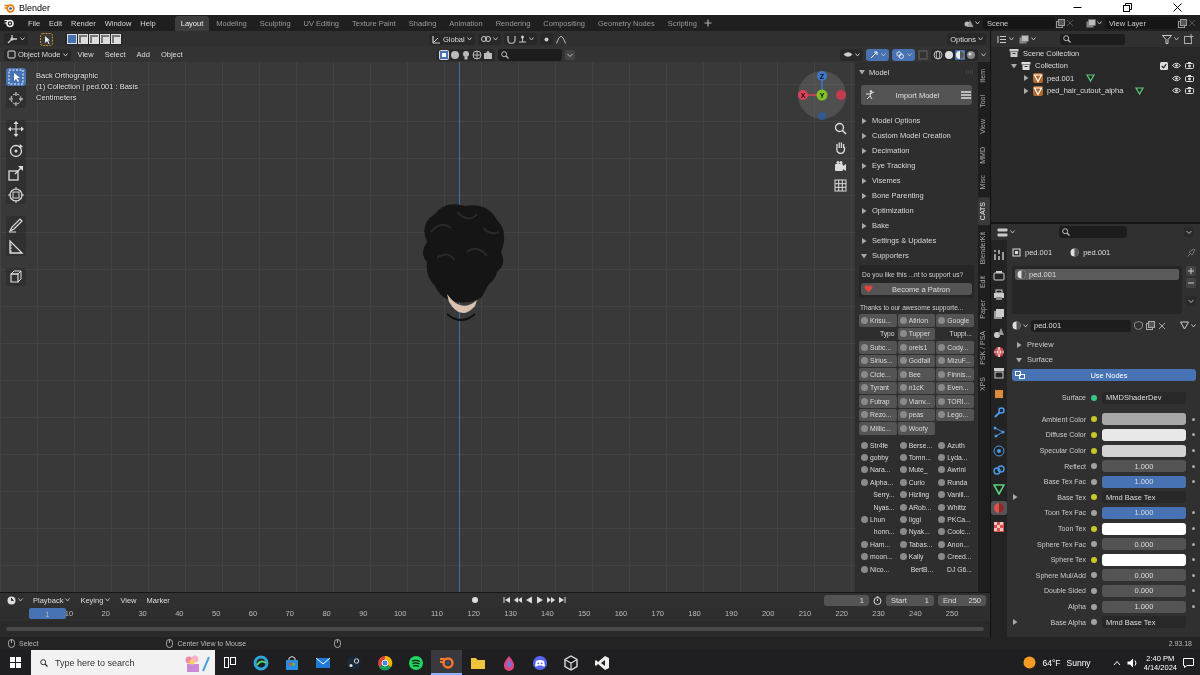  Describe the element at coordinates (1051, 662) in the screenshot. I see `temperature-text: 64°F` at that location.